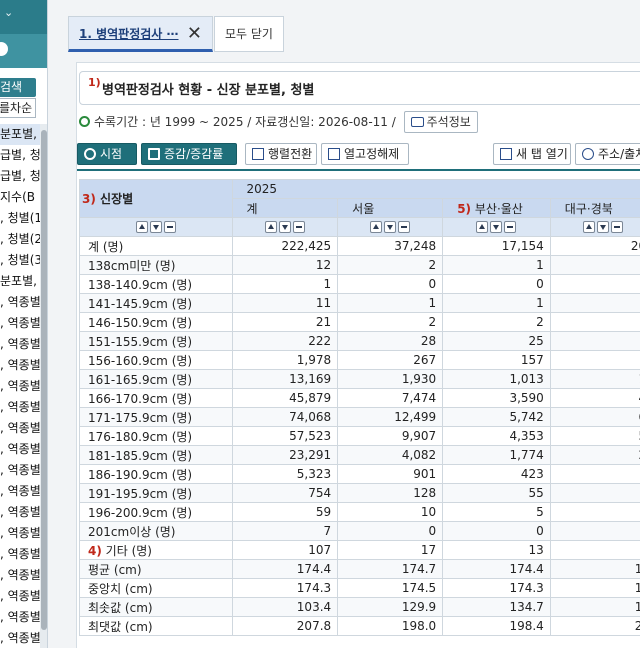 The image size is (640, 648). I want to click on new-tab-button: 새 탭 열기, so click(532, 154).